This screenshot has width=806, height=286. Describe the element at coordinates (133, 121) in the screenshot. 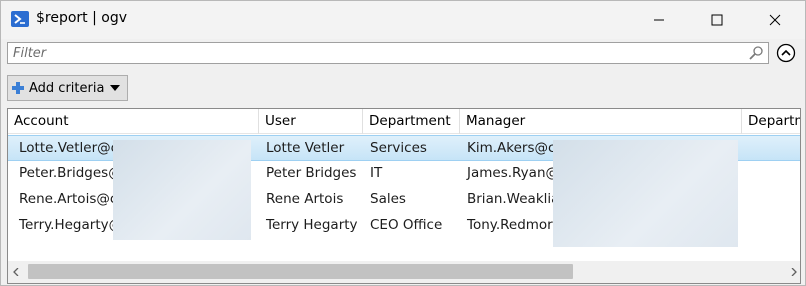

I see `column-header-account: Account` at that location.